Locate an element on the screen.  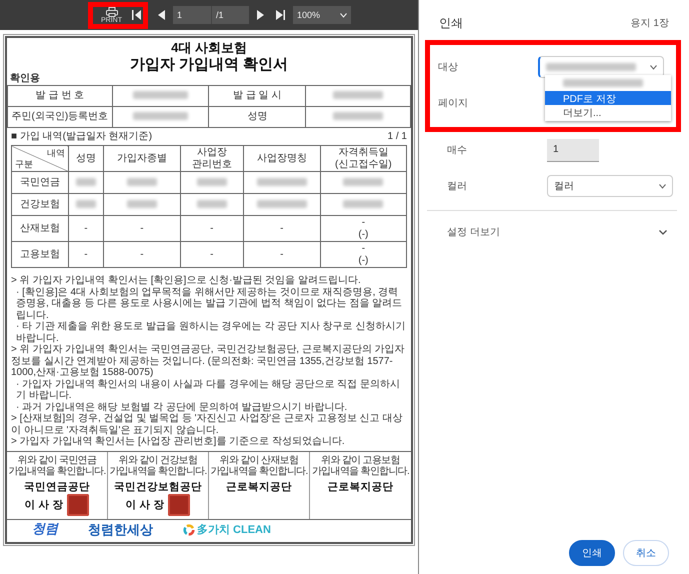
page-number-field: 1 is located at coordinates (192, 15).